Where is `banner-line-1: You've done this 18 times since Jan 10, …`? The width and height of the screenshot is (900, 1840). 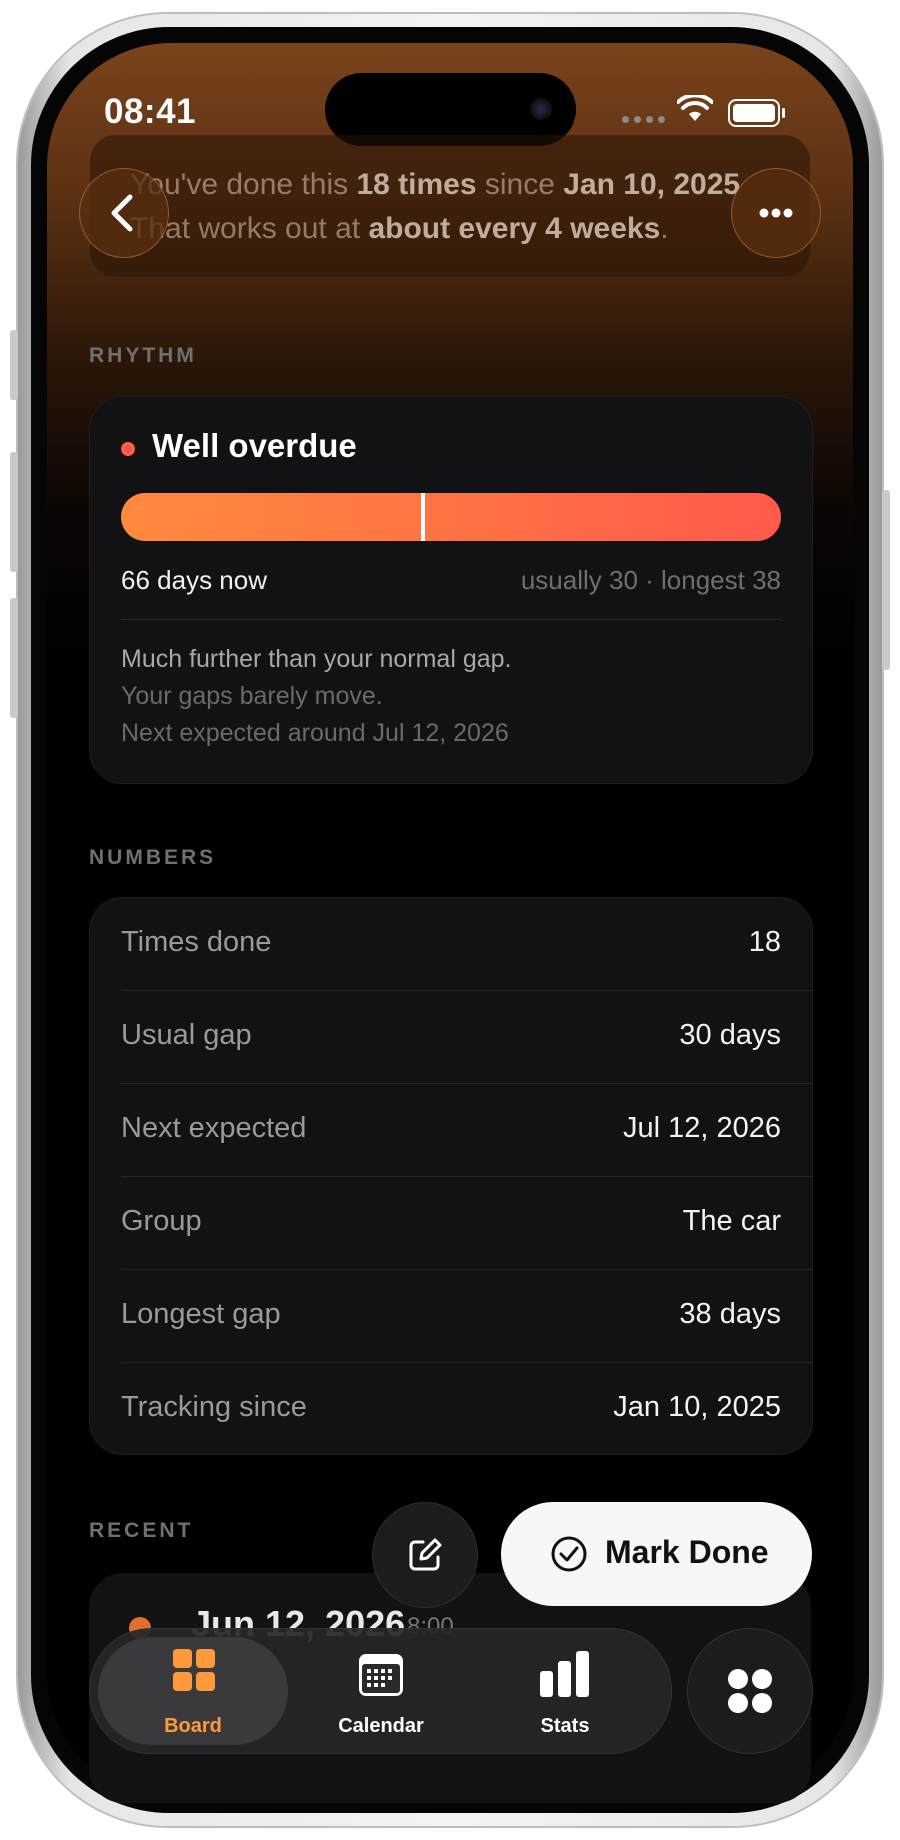 banner-line-1: You've done this 18 times since Jan 10, … is located at coordinates (435, 184).